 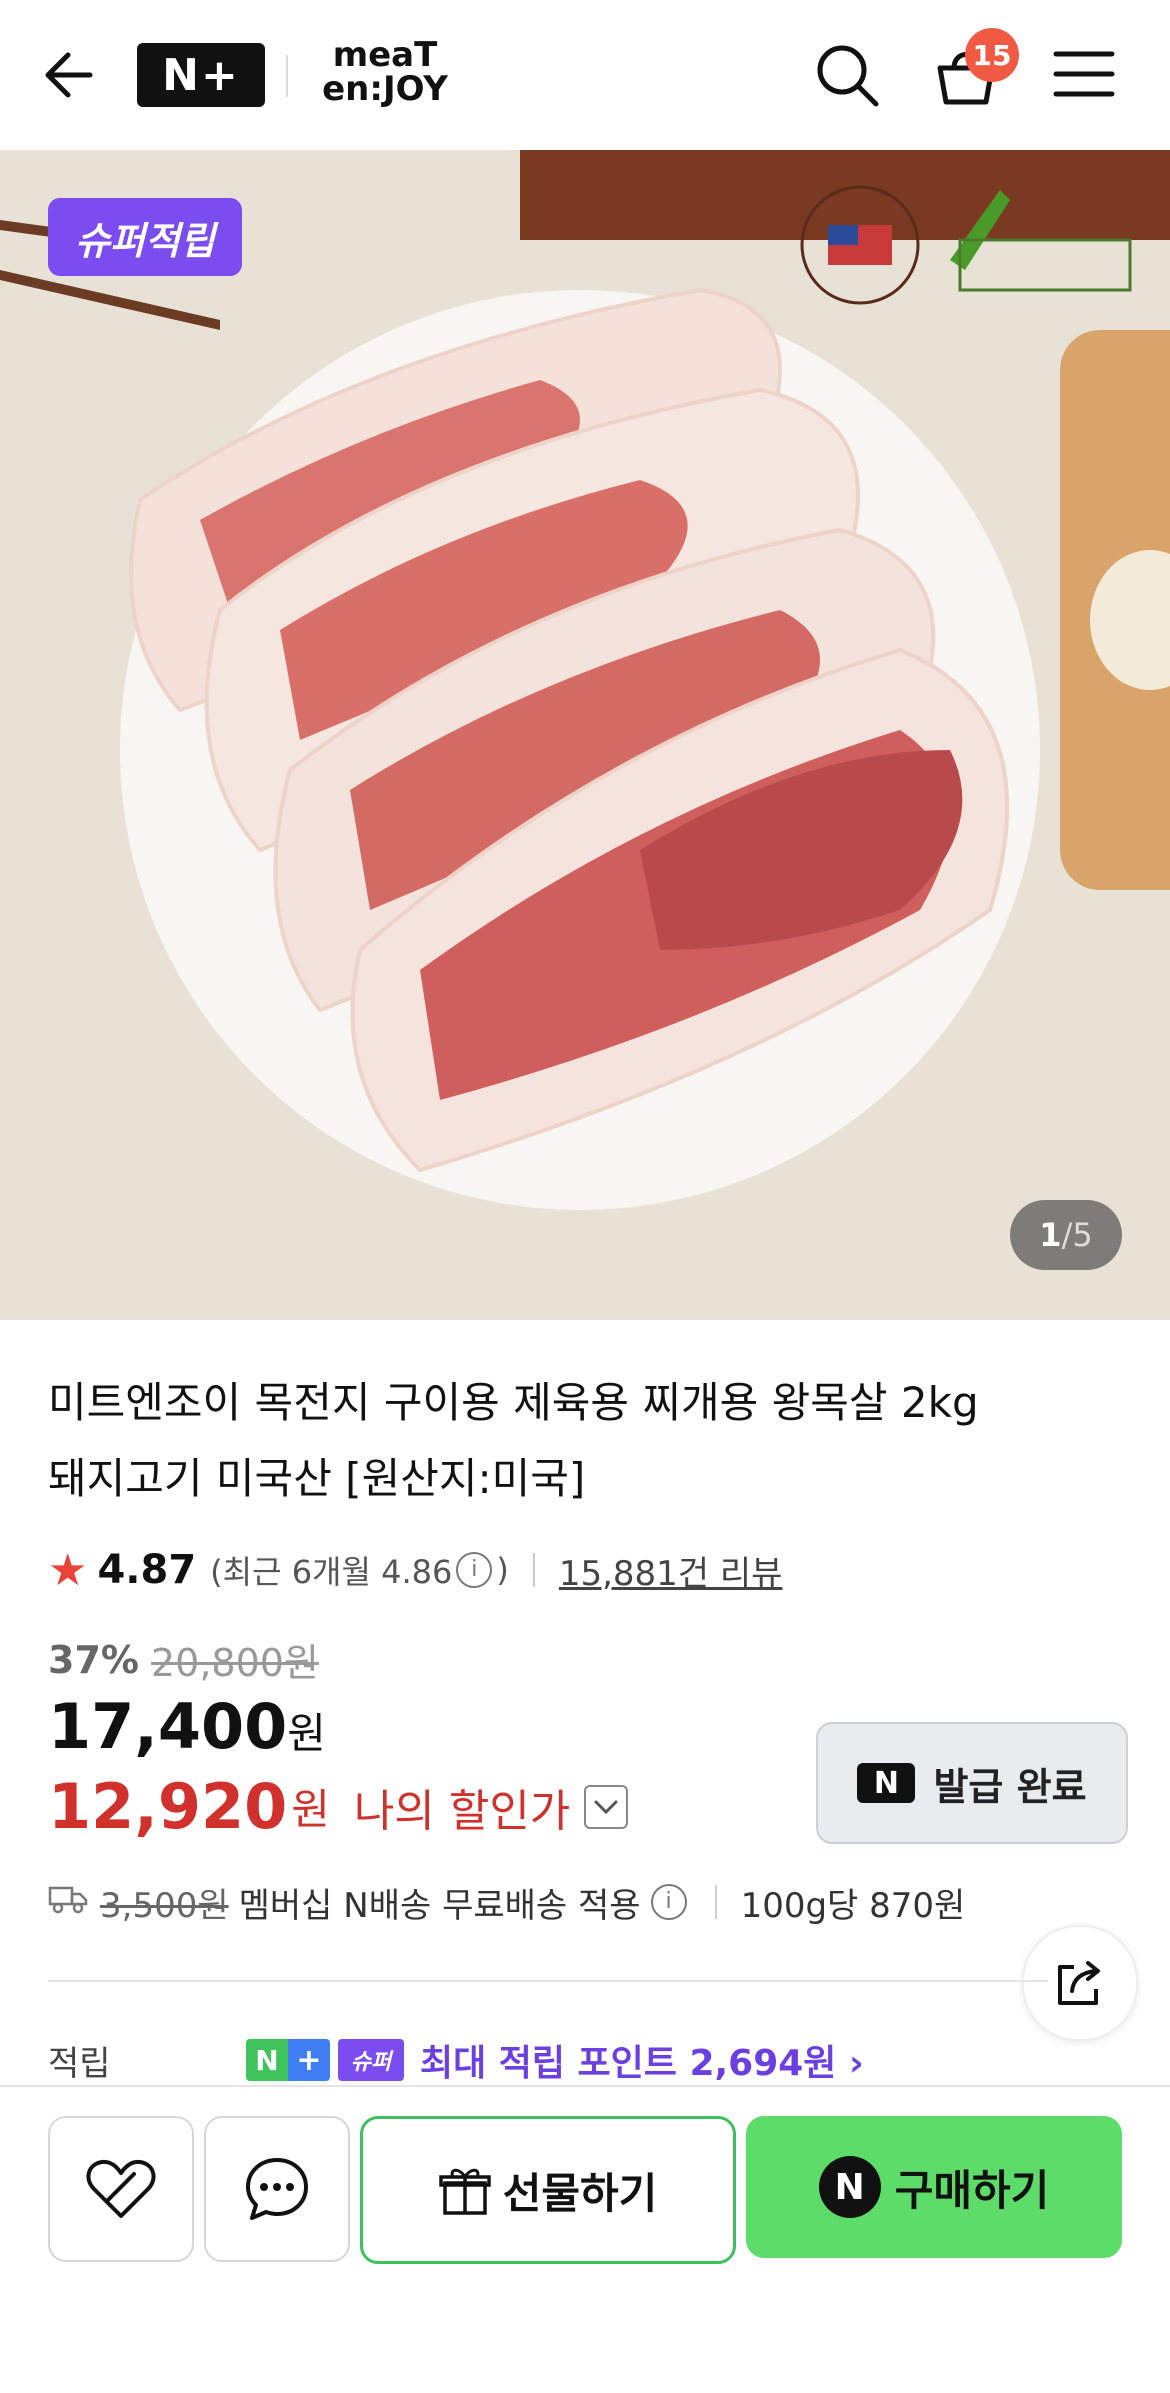 I want to click on image-counter: 1/5, so click(x=1066, y=1235).